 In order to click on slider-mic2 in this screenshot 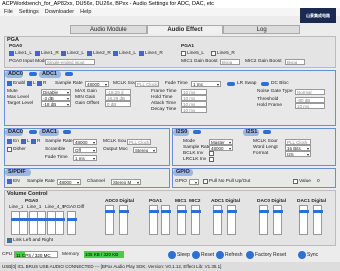, I will do `click(196, 220)`.